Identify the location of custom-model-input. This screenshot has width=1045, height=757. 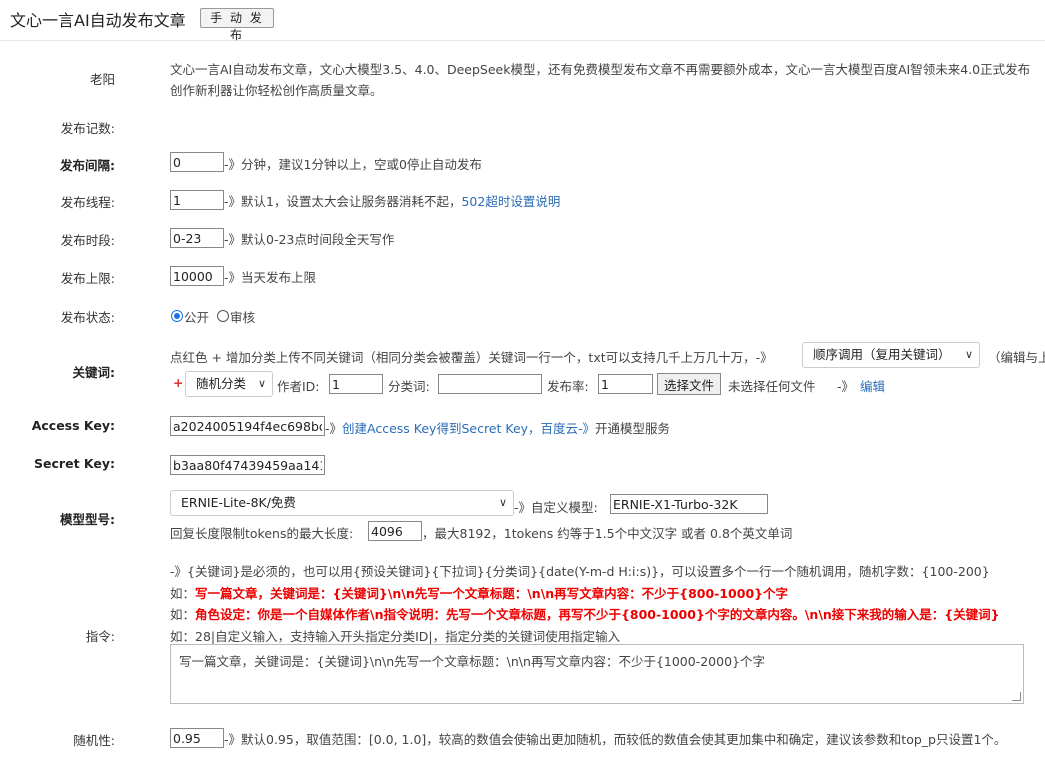
(689, 504).